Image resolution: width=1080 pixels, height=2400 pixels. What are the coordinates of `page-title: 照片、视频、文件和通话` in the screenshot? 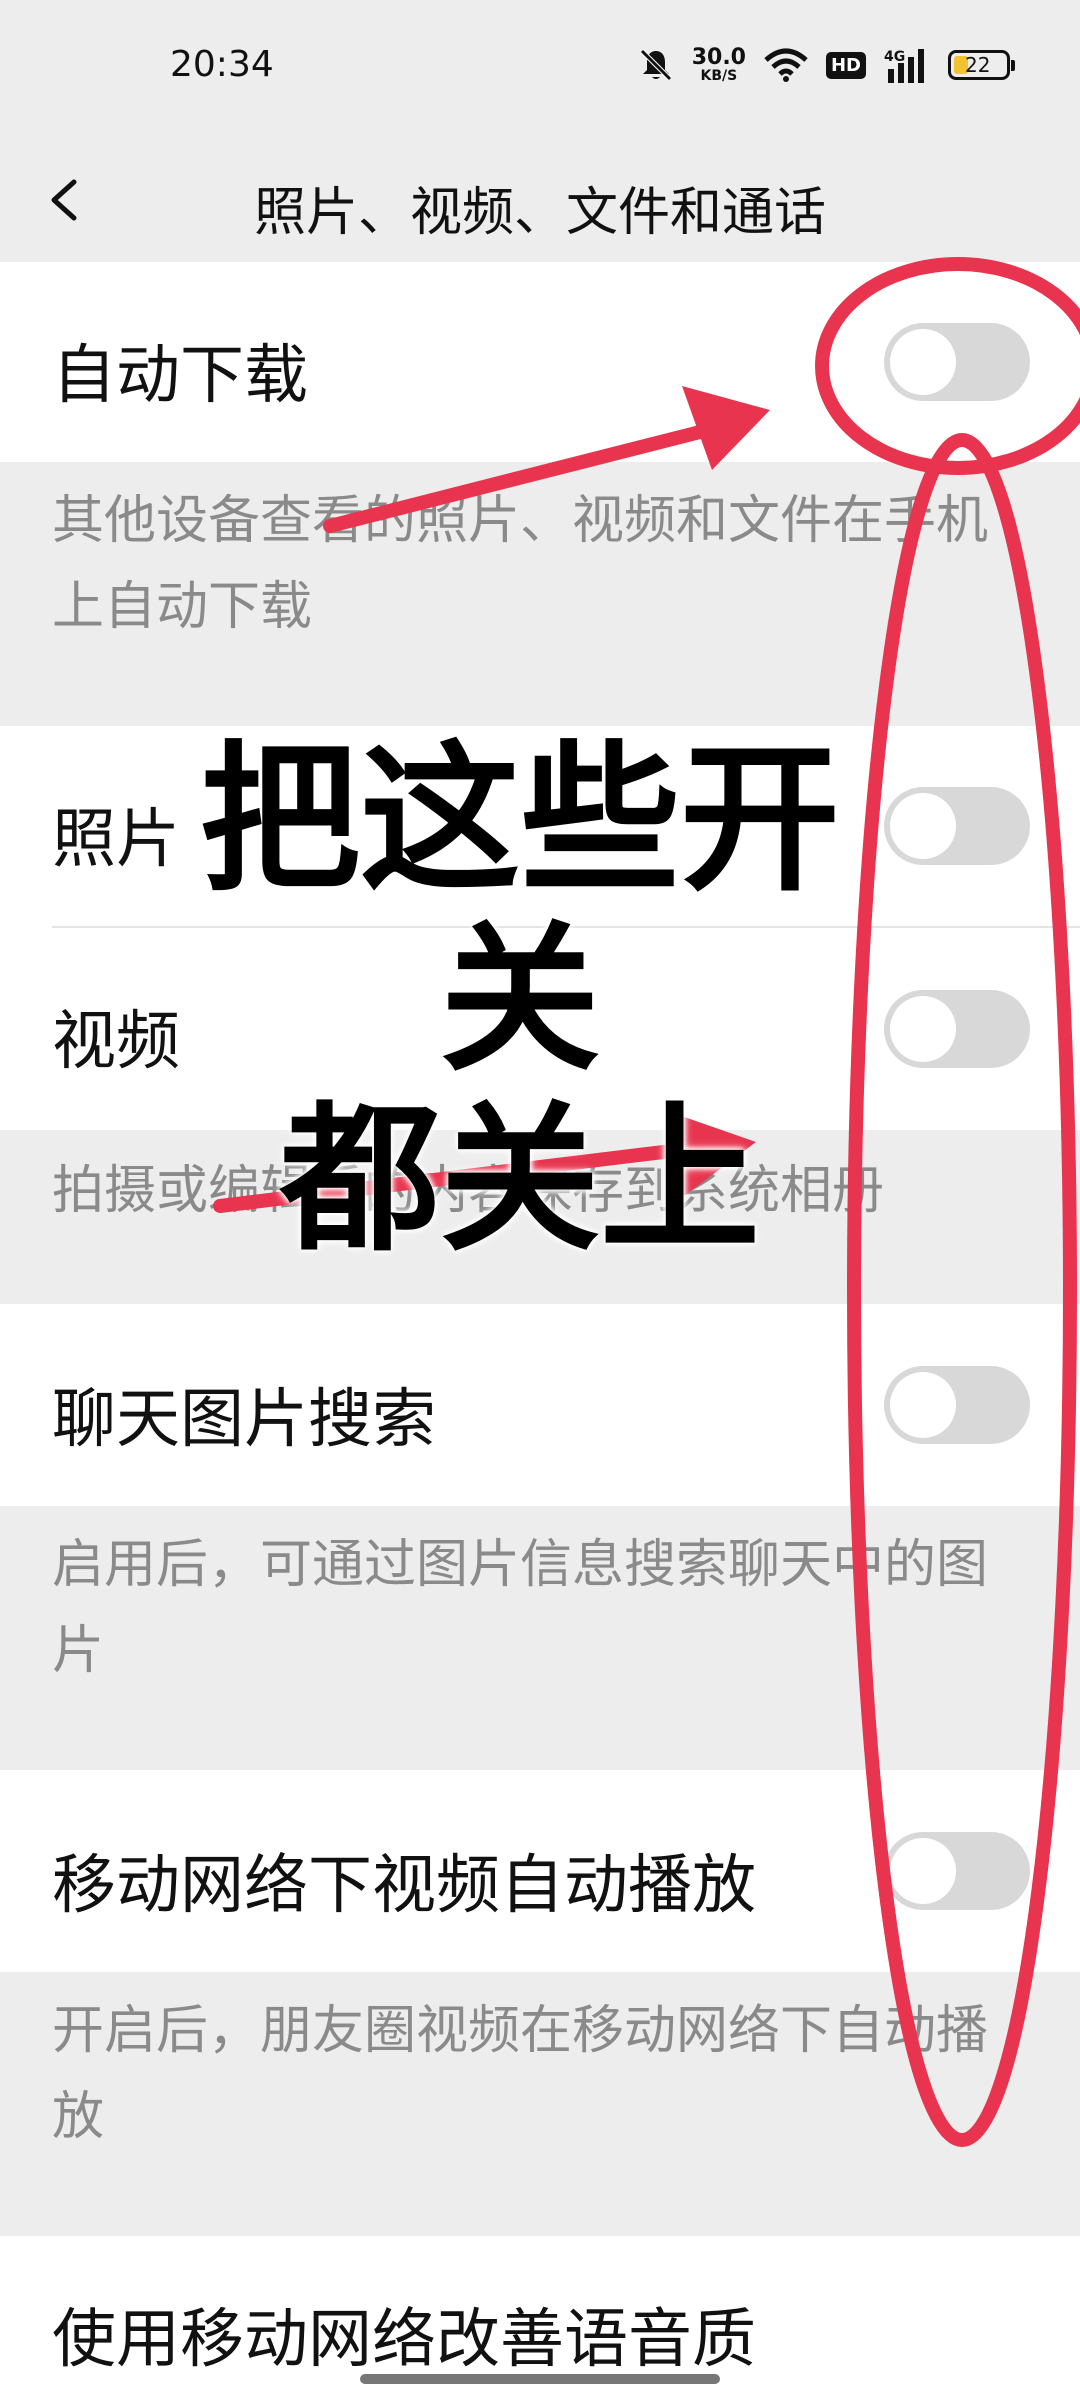 It's located at (539, 213).